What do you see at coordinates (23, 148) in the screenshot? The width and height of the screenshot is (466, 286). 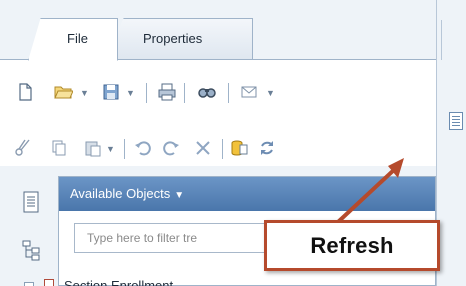 I see `cut-icon` at bounding box center [23, 148].